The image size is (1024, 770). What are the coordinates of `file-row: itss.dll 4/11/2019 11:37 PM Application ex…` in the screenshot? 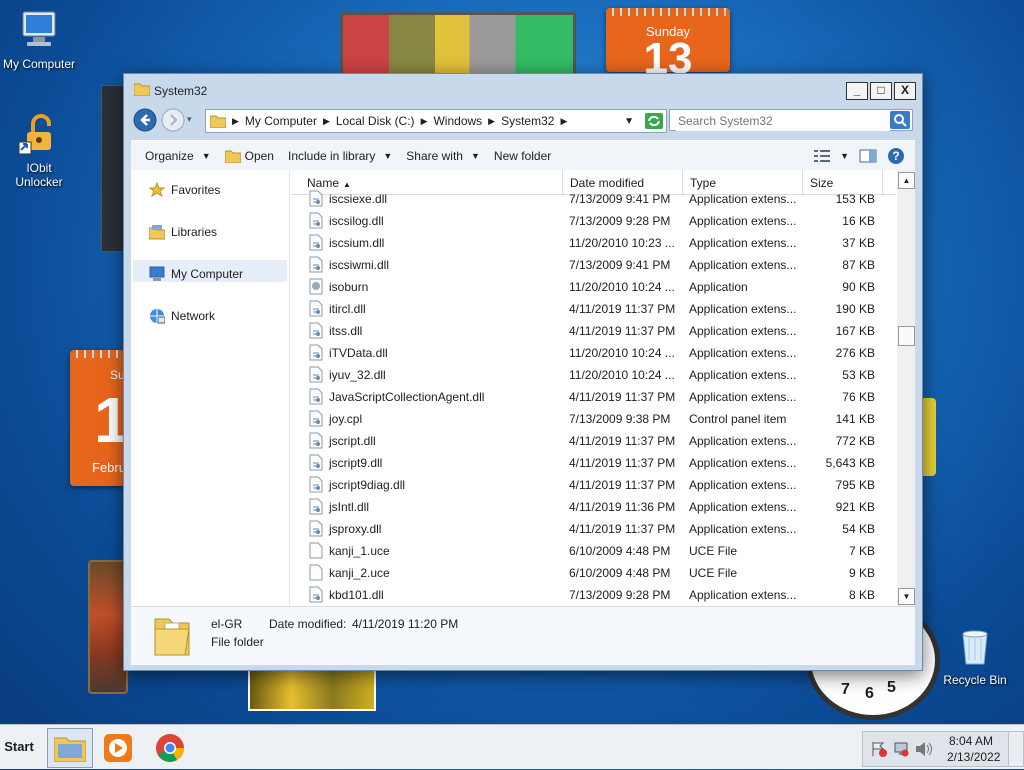 It's located at (593, 331).